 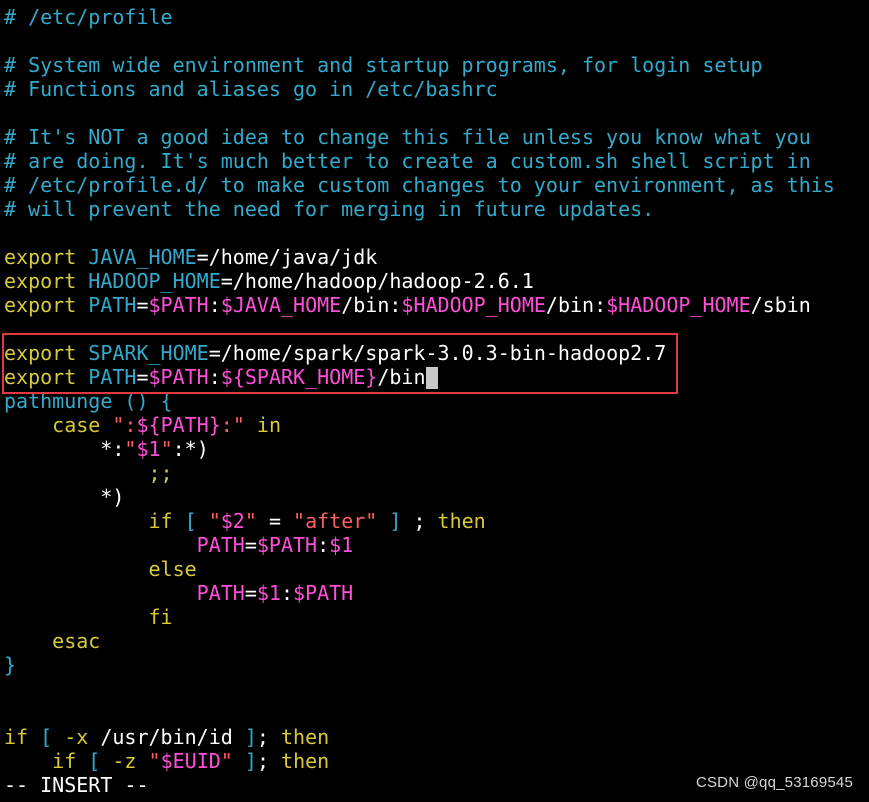 What do you see at coordinates (436, 641) in the screenshot?
I see `code-line: esac` at bounding box center [436, 641].